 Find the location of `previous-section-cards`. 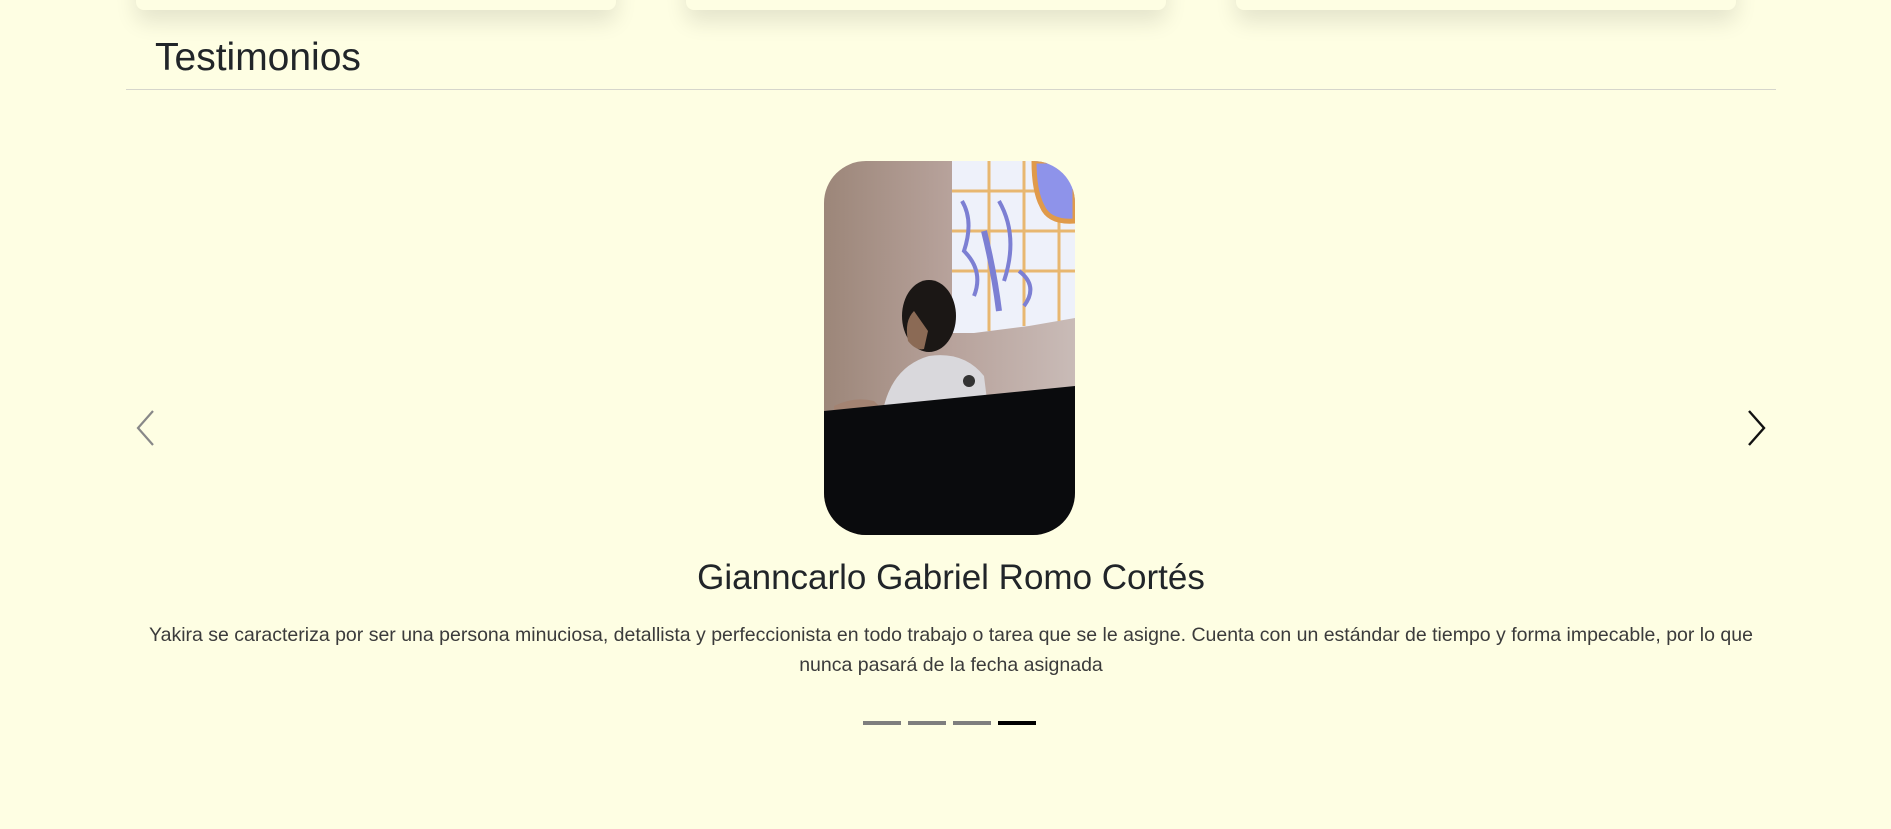

previous-section-cards is located at coordinates (951, 5).